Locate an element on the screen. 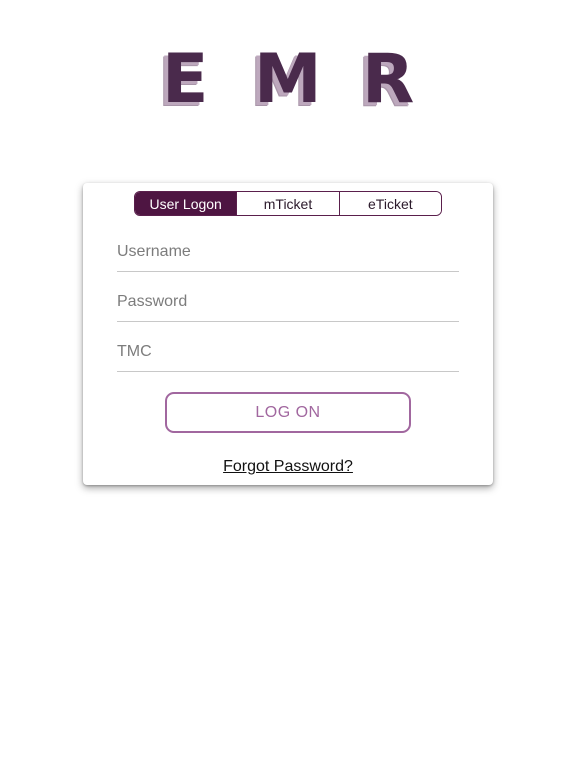  emr-logo: E M R is located at coordinates (290, 80).